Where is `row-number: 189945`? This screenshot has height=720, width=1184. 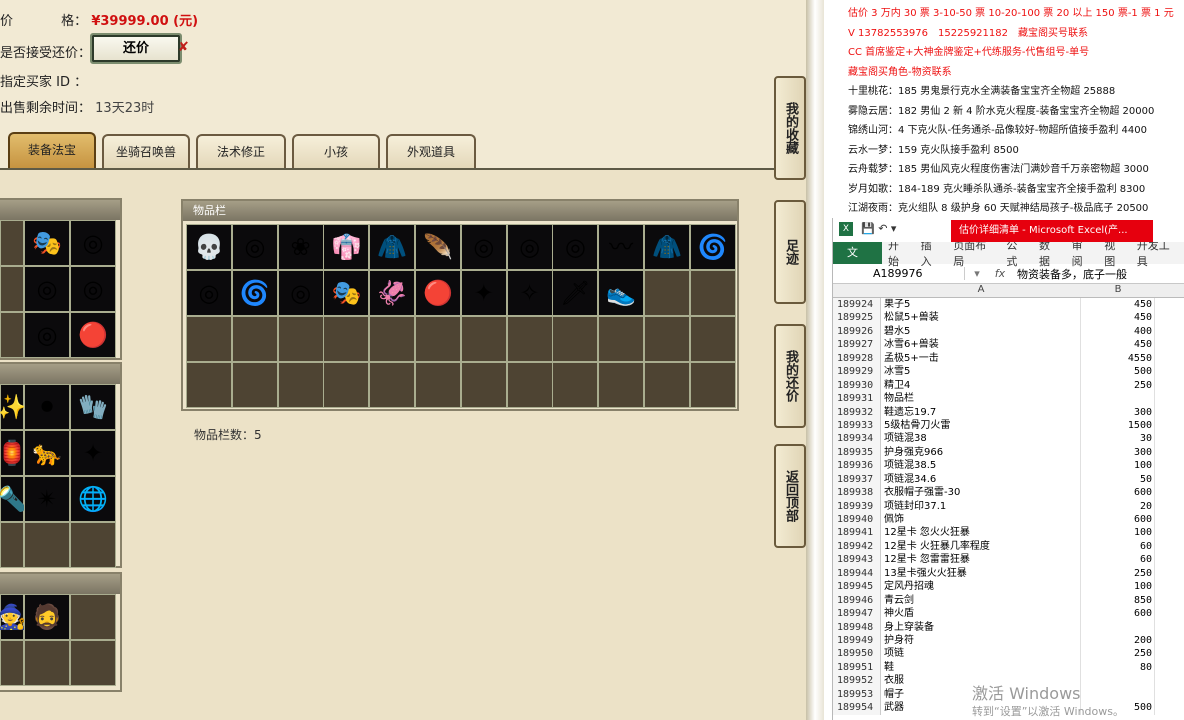
row-number: 189945 is located at coordinates (857, 587).